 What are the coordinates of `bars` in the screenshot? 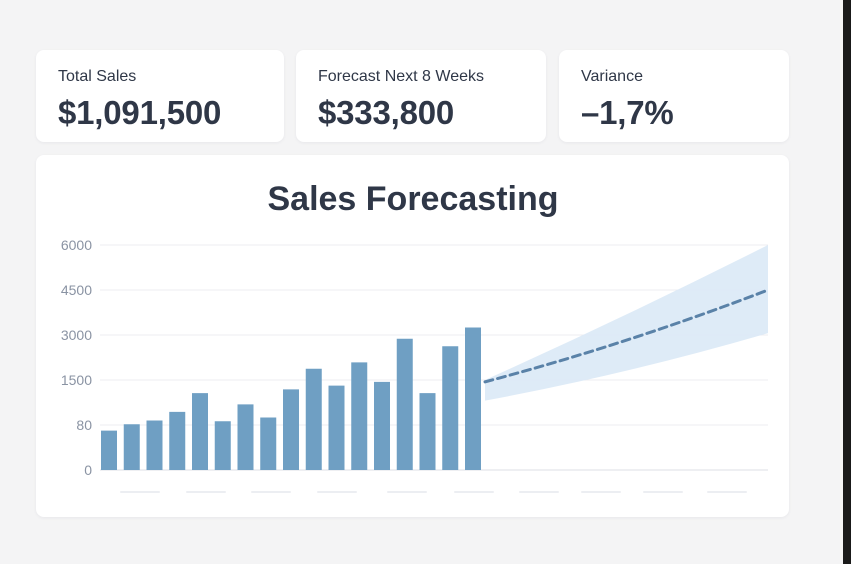 It's located at (291, 398).